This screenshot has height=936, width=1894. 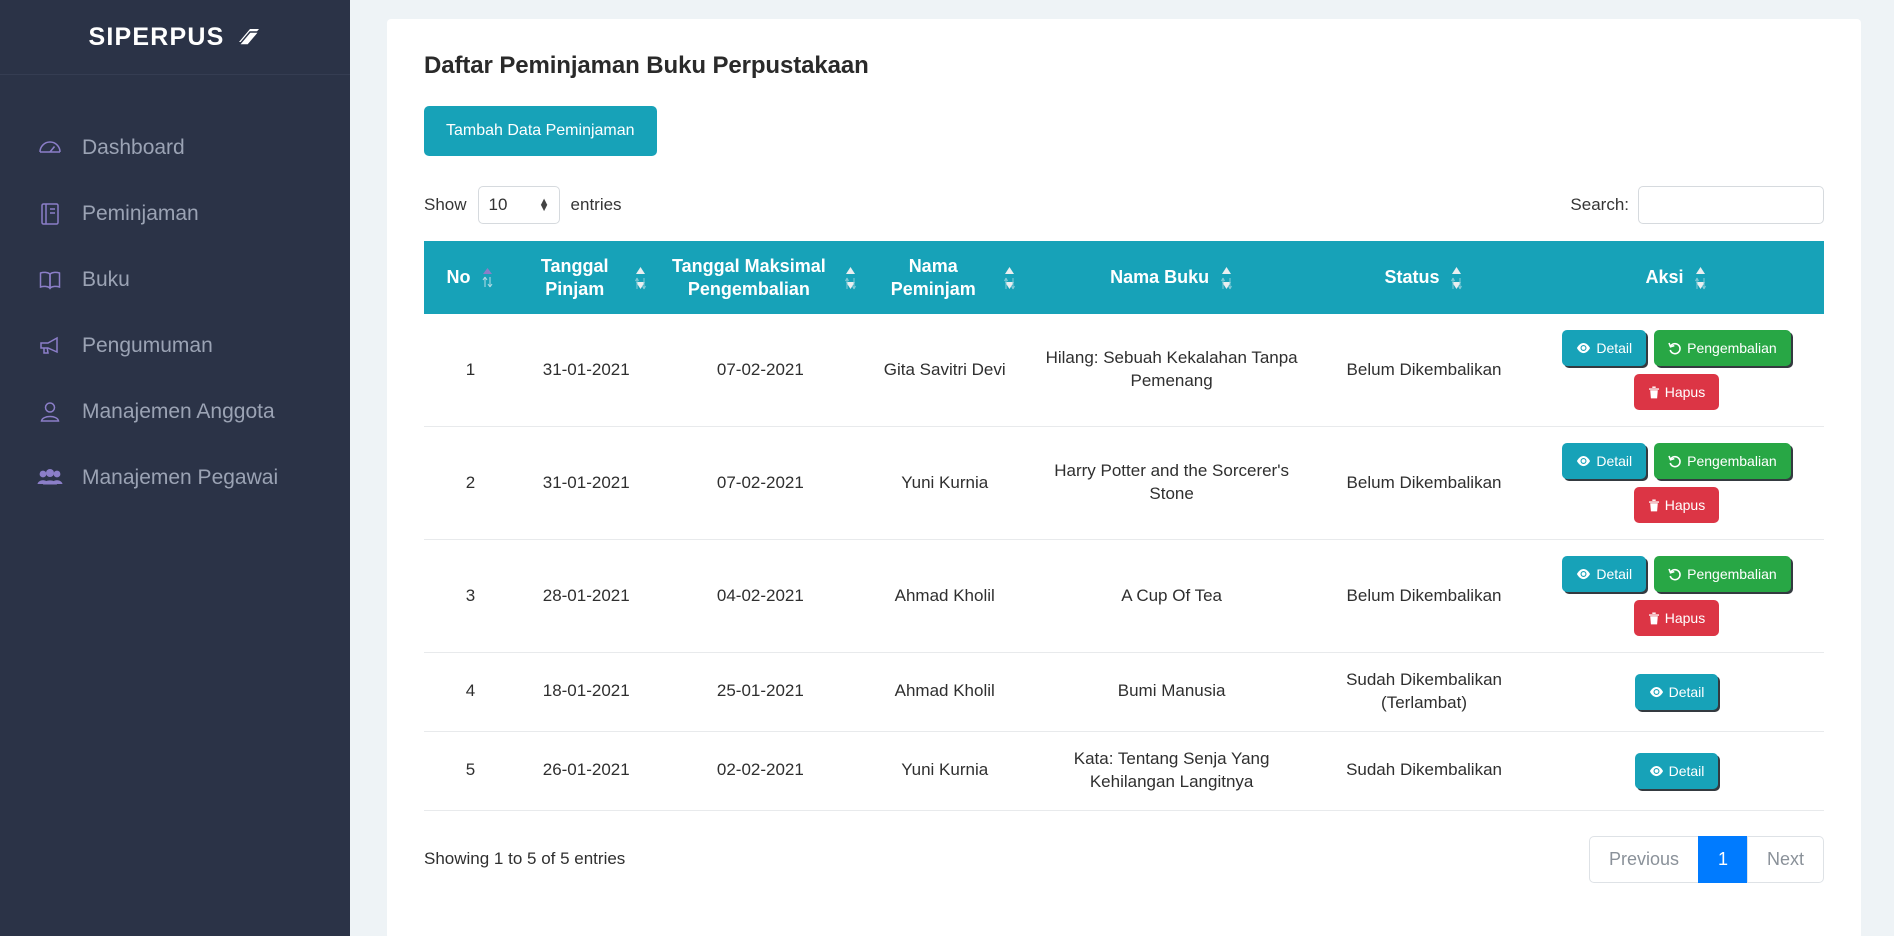 What do you see at coordinates (574, 277) in the screenshot?
I see `column-header-label: Tanggal Pinjam` at bounding box center [574, 277].